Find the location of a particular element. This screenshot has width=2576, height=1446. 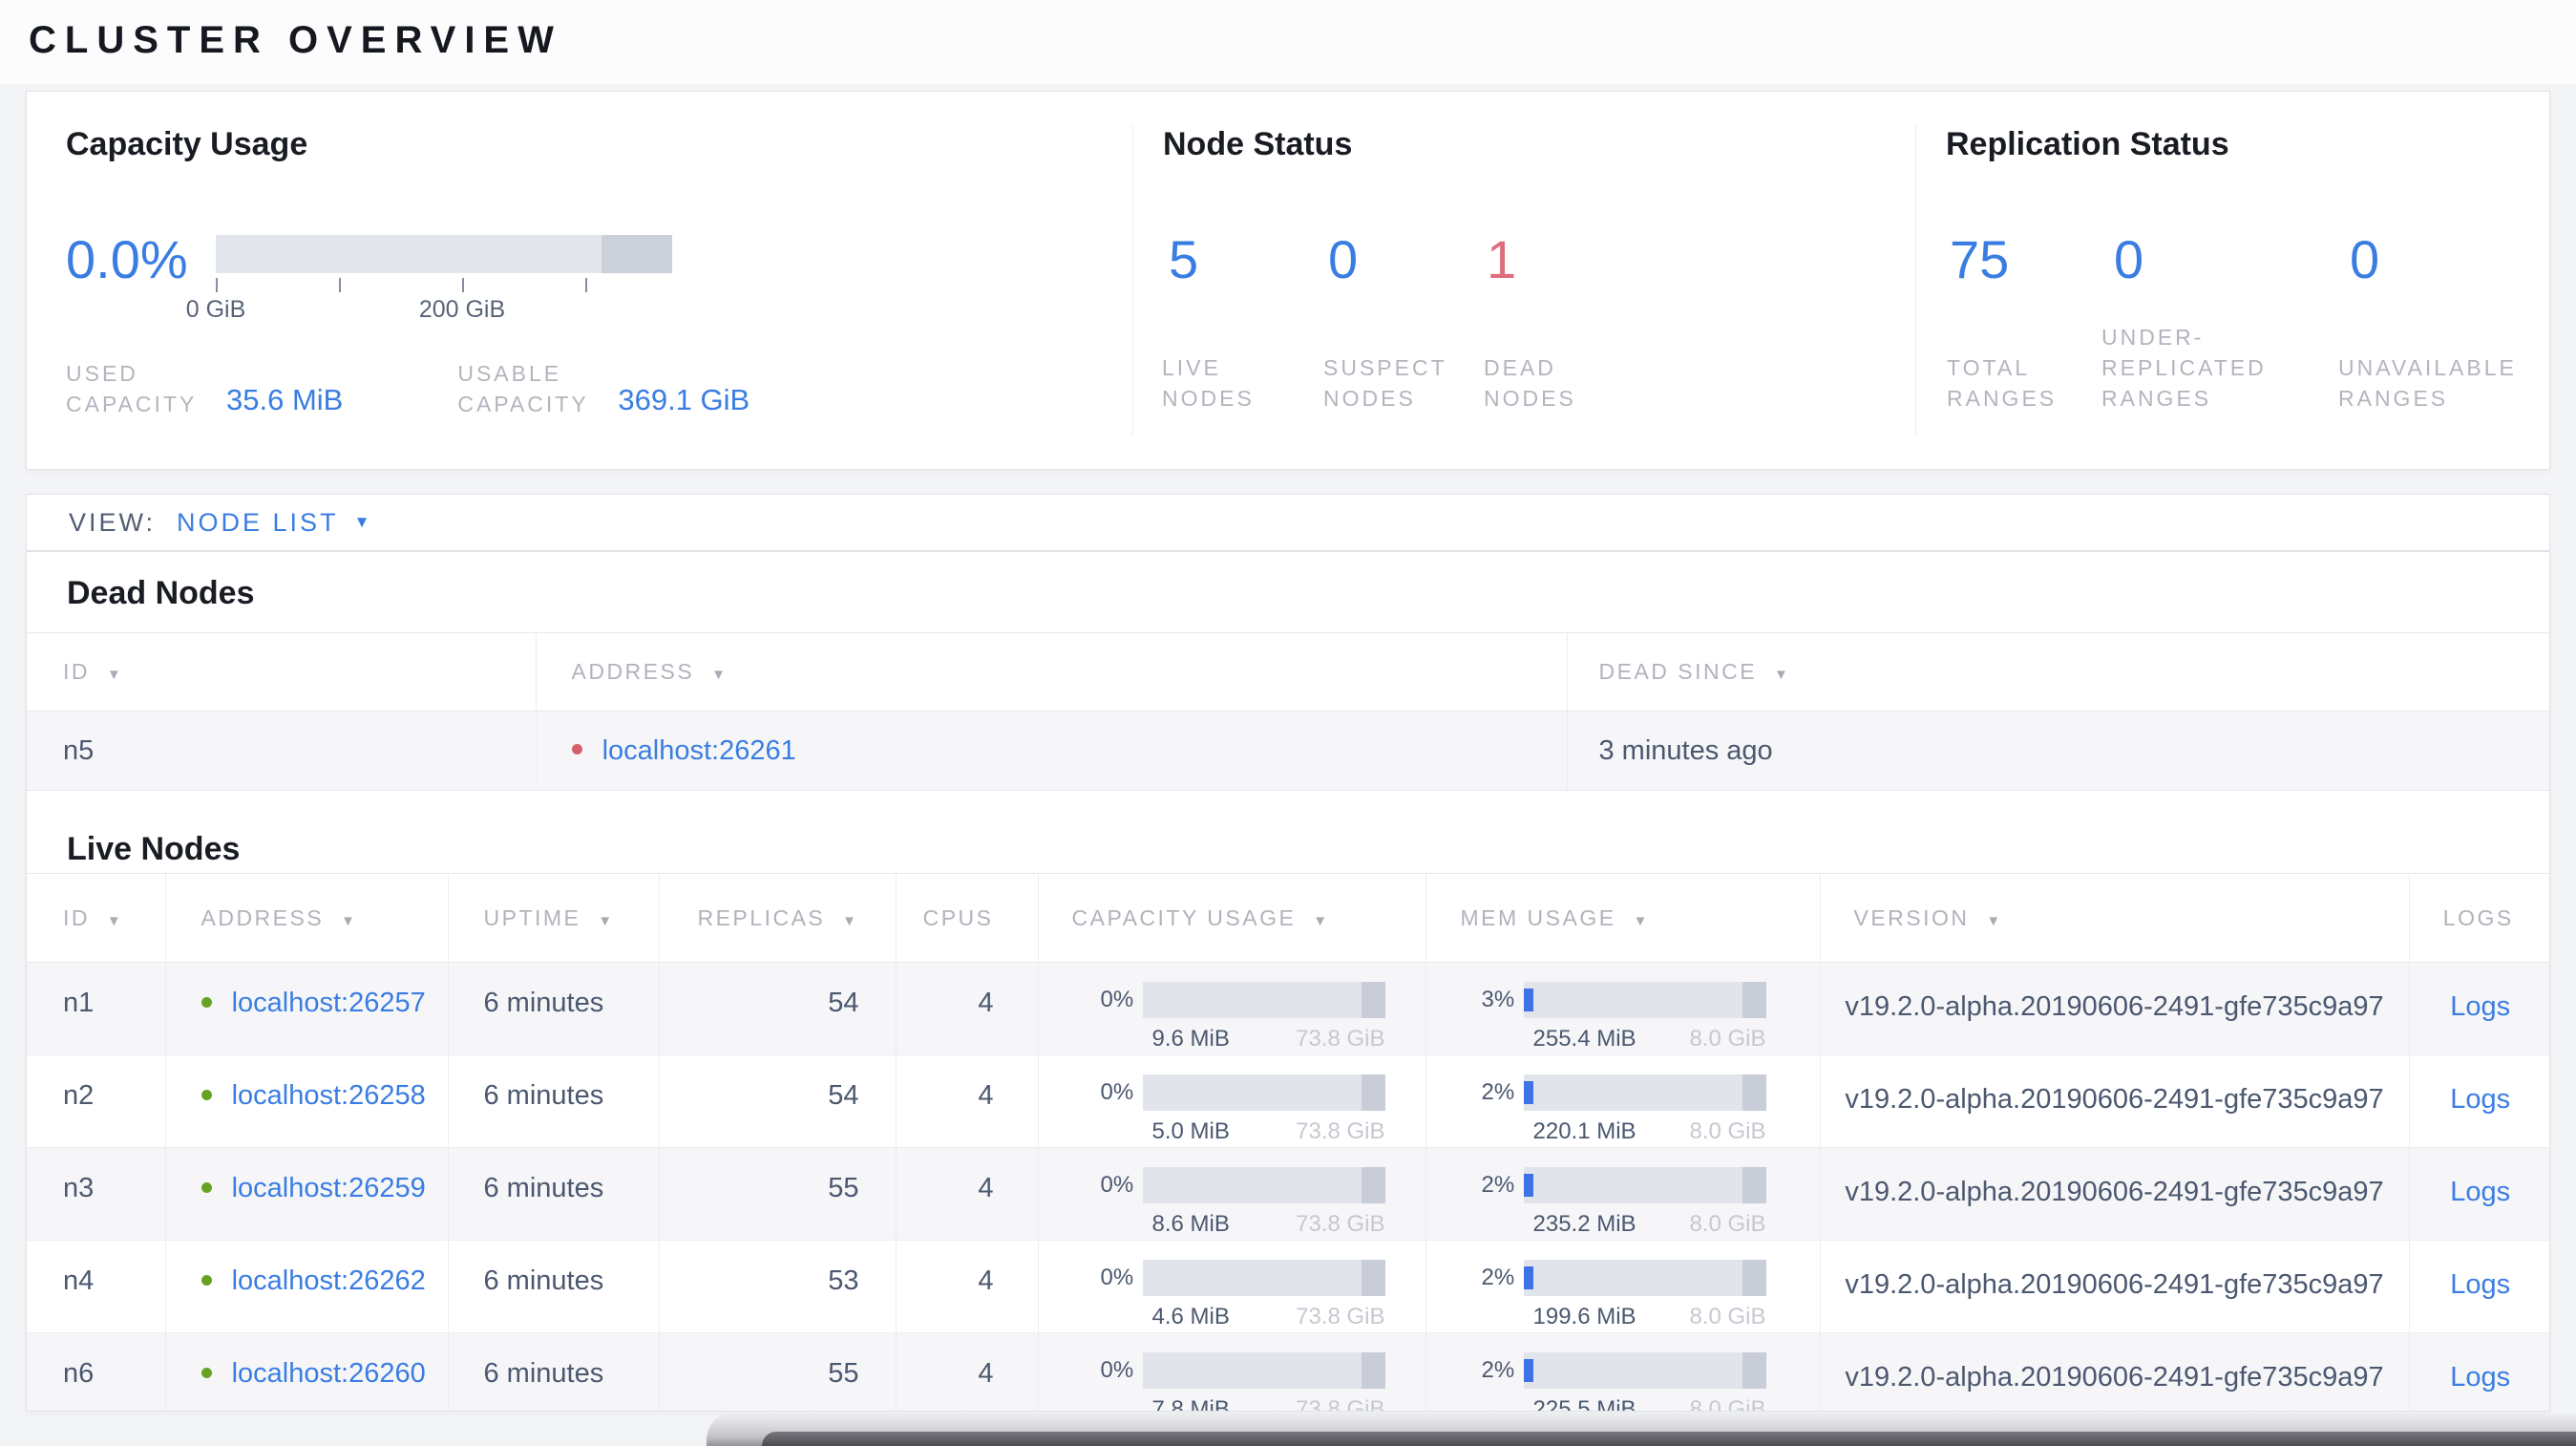

live-node-capacity-cell: 0% 8.6 MiB 73.8 GiB is located at coordinates (1231, 1194).